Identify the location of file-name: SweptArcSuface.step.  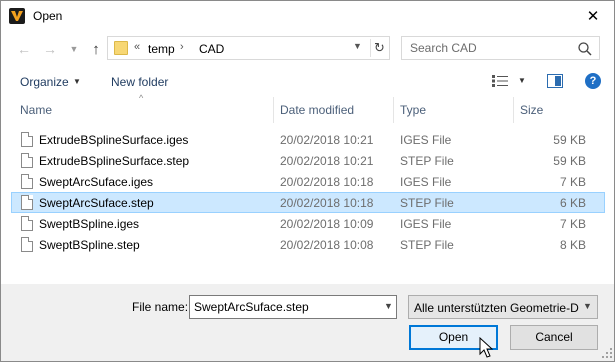
(96, 203).